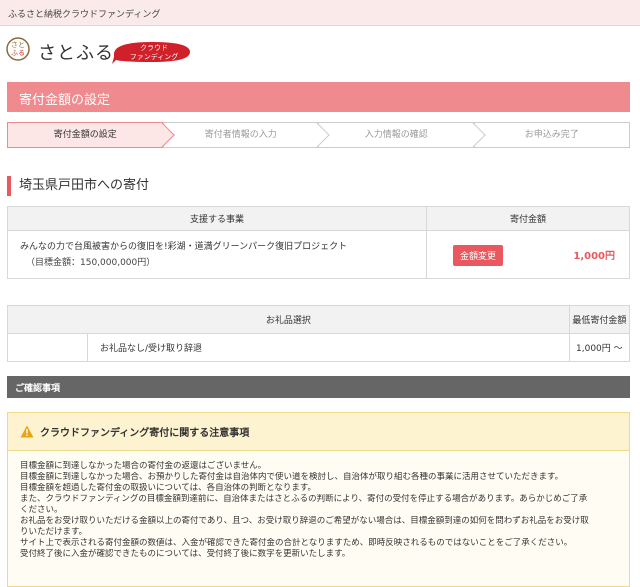  What do you see at coordinates (18, 53) in the screenshot?
I see `svg-text: ふる` at bounding box center [18, 53].